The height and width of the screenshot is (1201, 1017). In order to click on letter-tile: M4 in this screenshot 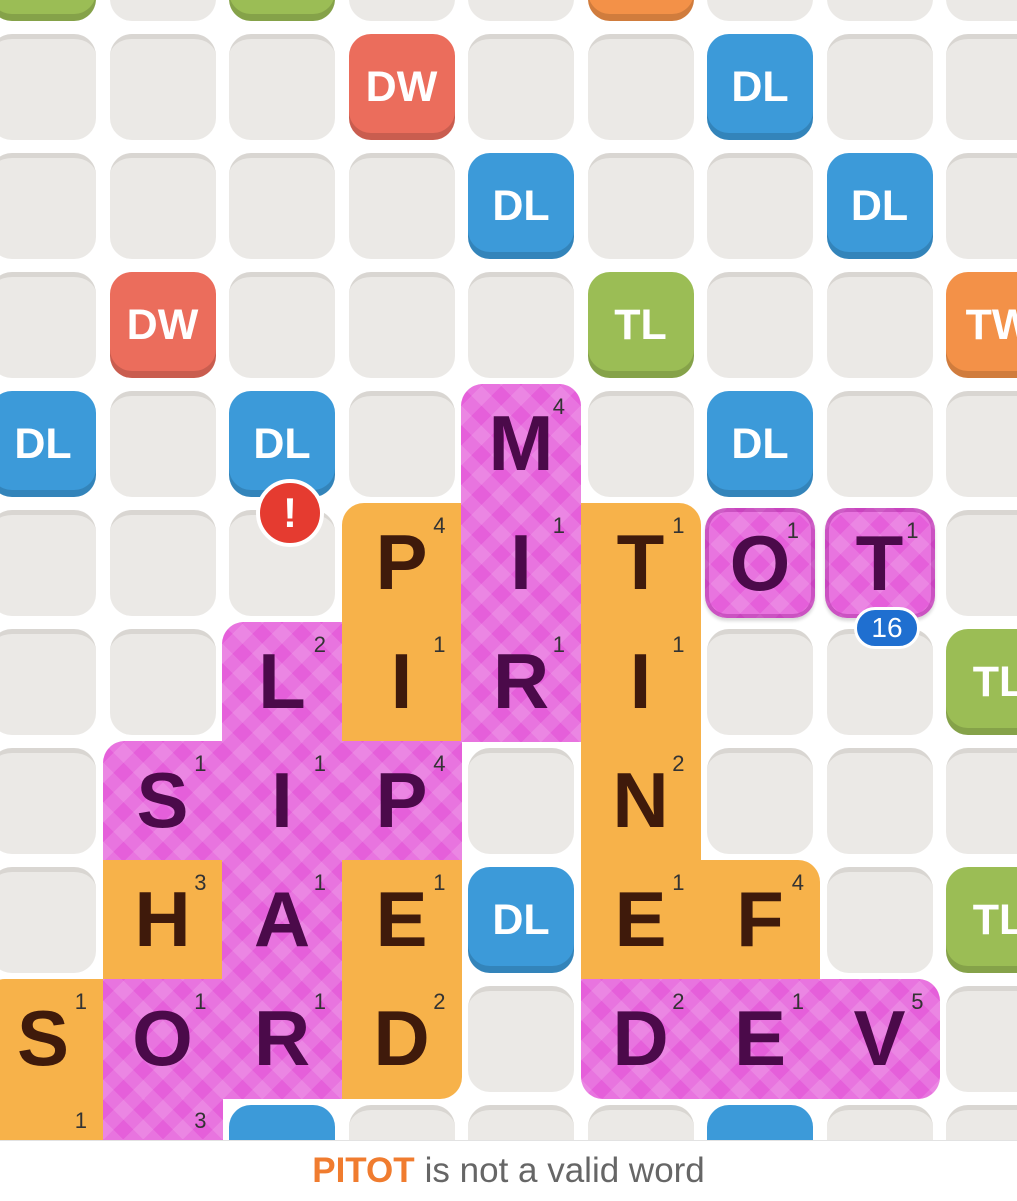, I will do `click(521, 444)`.